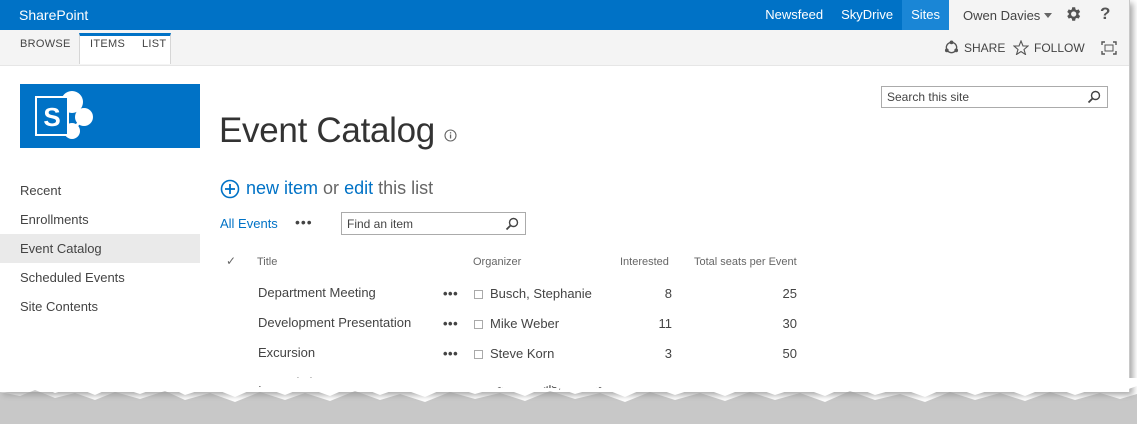 The width and height of the screenshot is (1137, 424). What do you see at coordinates (564, 48) in the screenshot?
I see `ribbon: BROWSE ITEMS LIST SHARE FOLLOW` at bounding box center [564, 48].